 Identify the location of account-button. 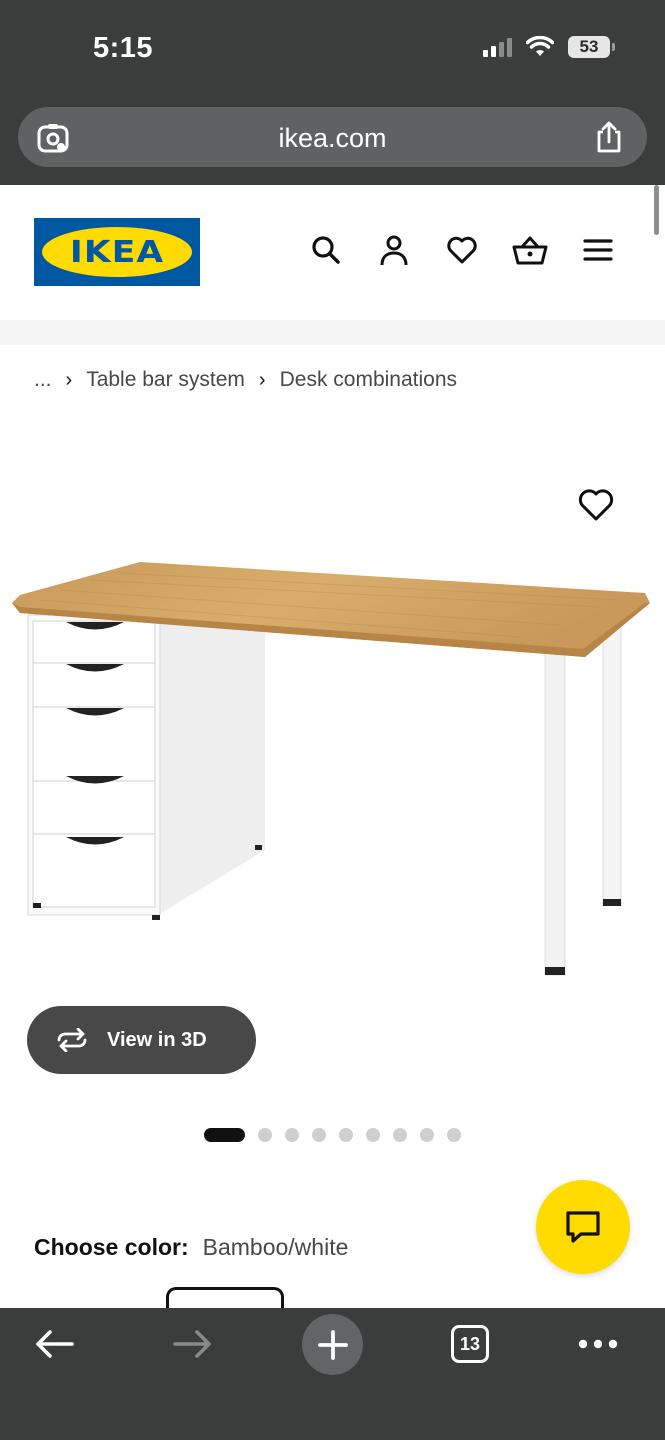
(394, 250).